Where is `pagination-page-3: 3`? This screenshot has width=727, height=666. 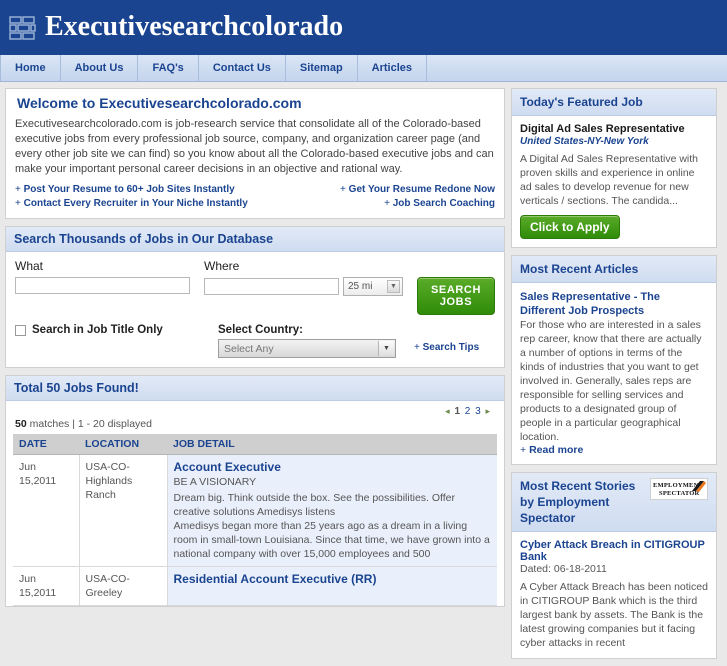
pagination-page-3: 3 is located at coordinates (478, 411).